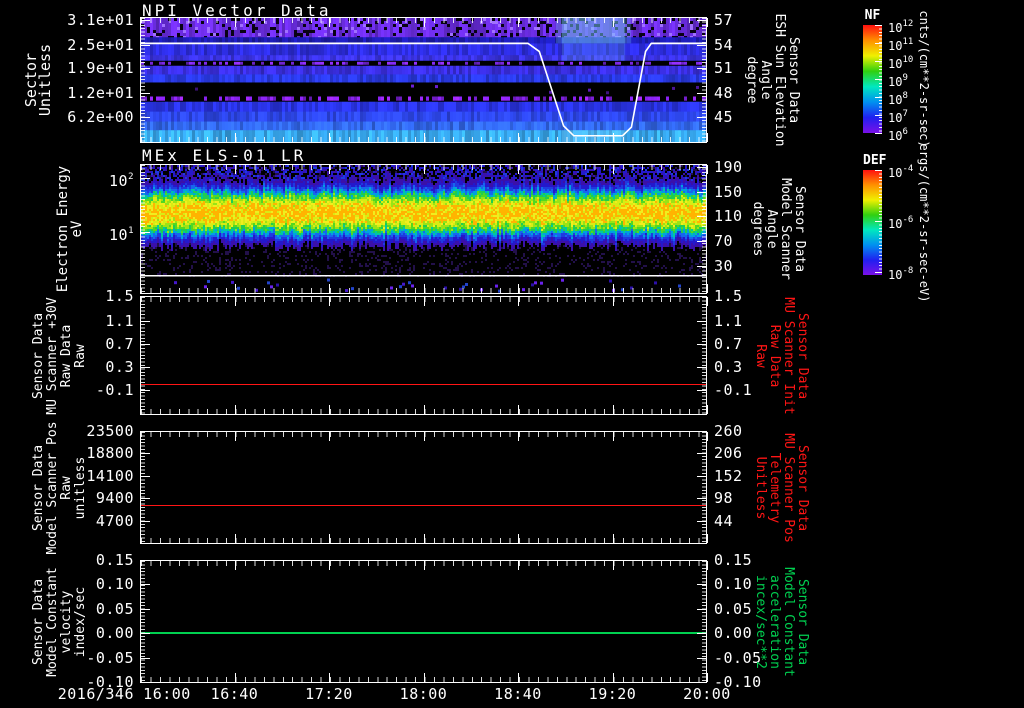 This screenshot has height=708, width=1024. What do you see at coordinates (924, 79) in the screenshot?
I see `nf-colorbar-units: cnts/(cm**2-sr-sec)` at bounding box center [924, 79].